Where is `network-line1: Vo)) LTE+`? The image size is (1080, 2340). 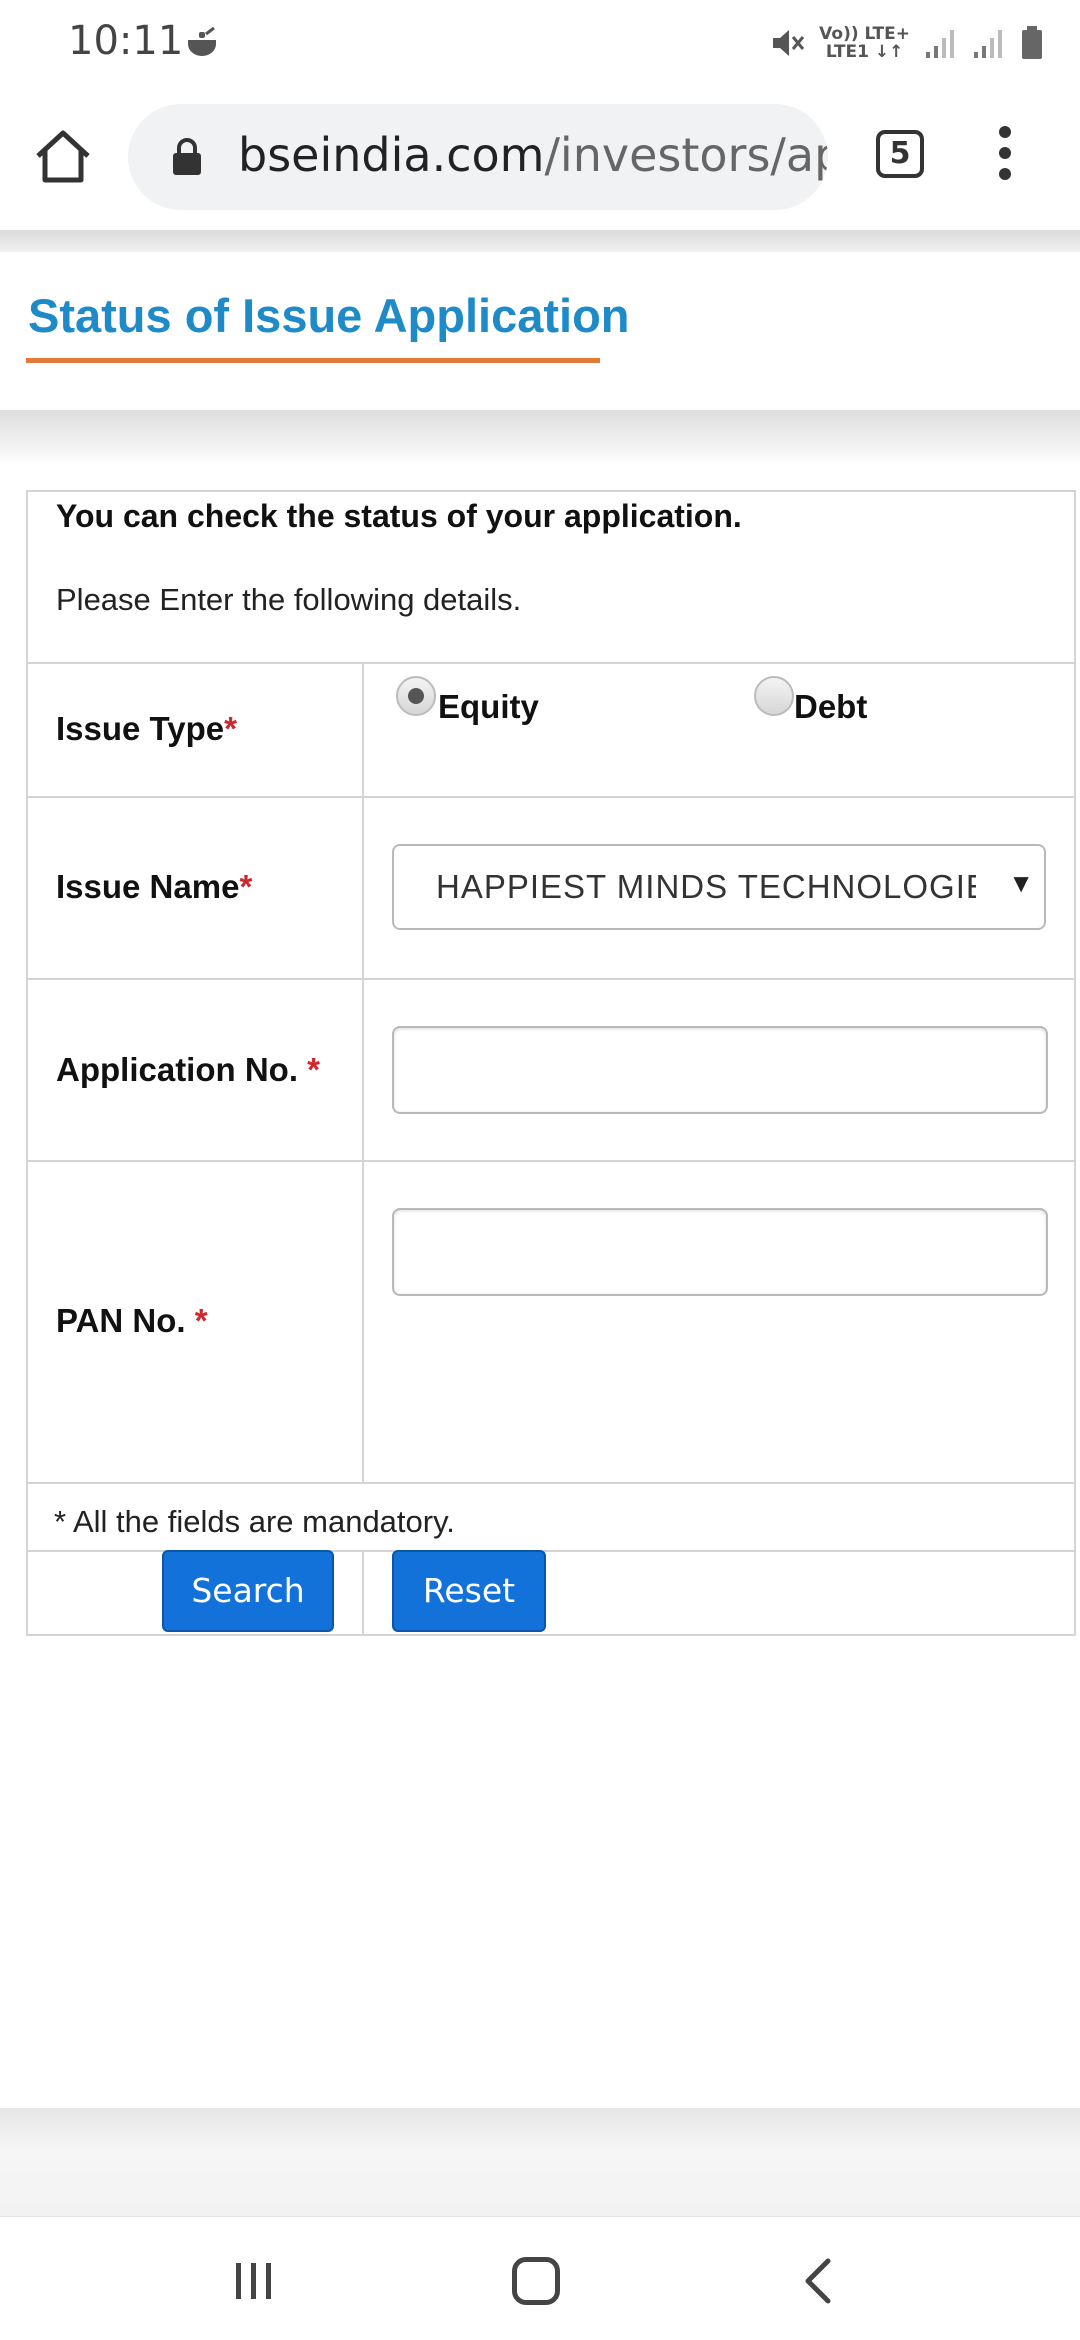 network-line1: Vo)) LTE+ is located at coordinates (864, 34).